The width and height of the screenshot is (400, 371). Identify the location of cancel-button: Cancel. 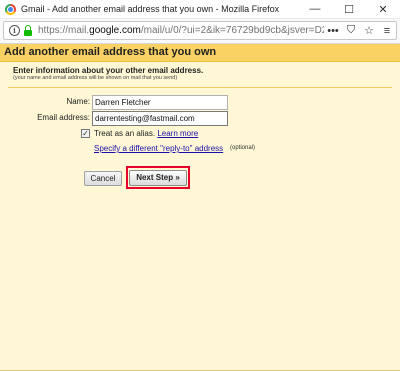
(103, 178).